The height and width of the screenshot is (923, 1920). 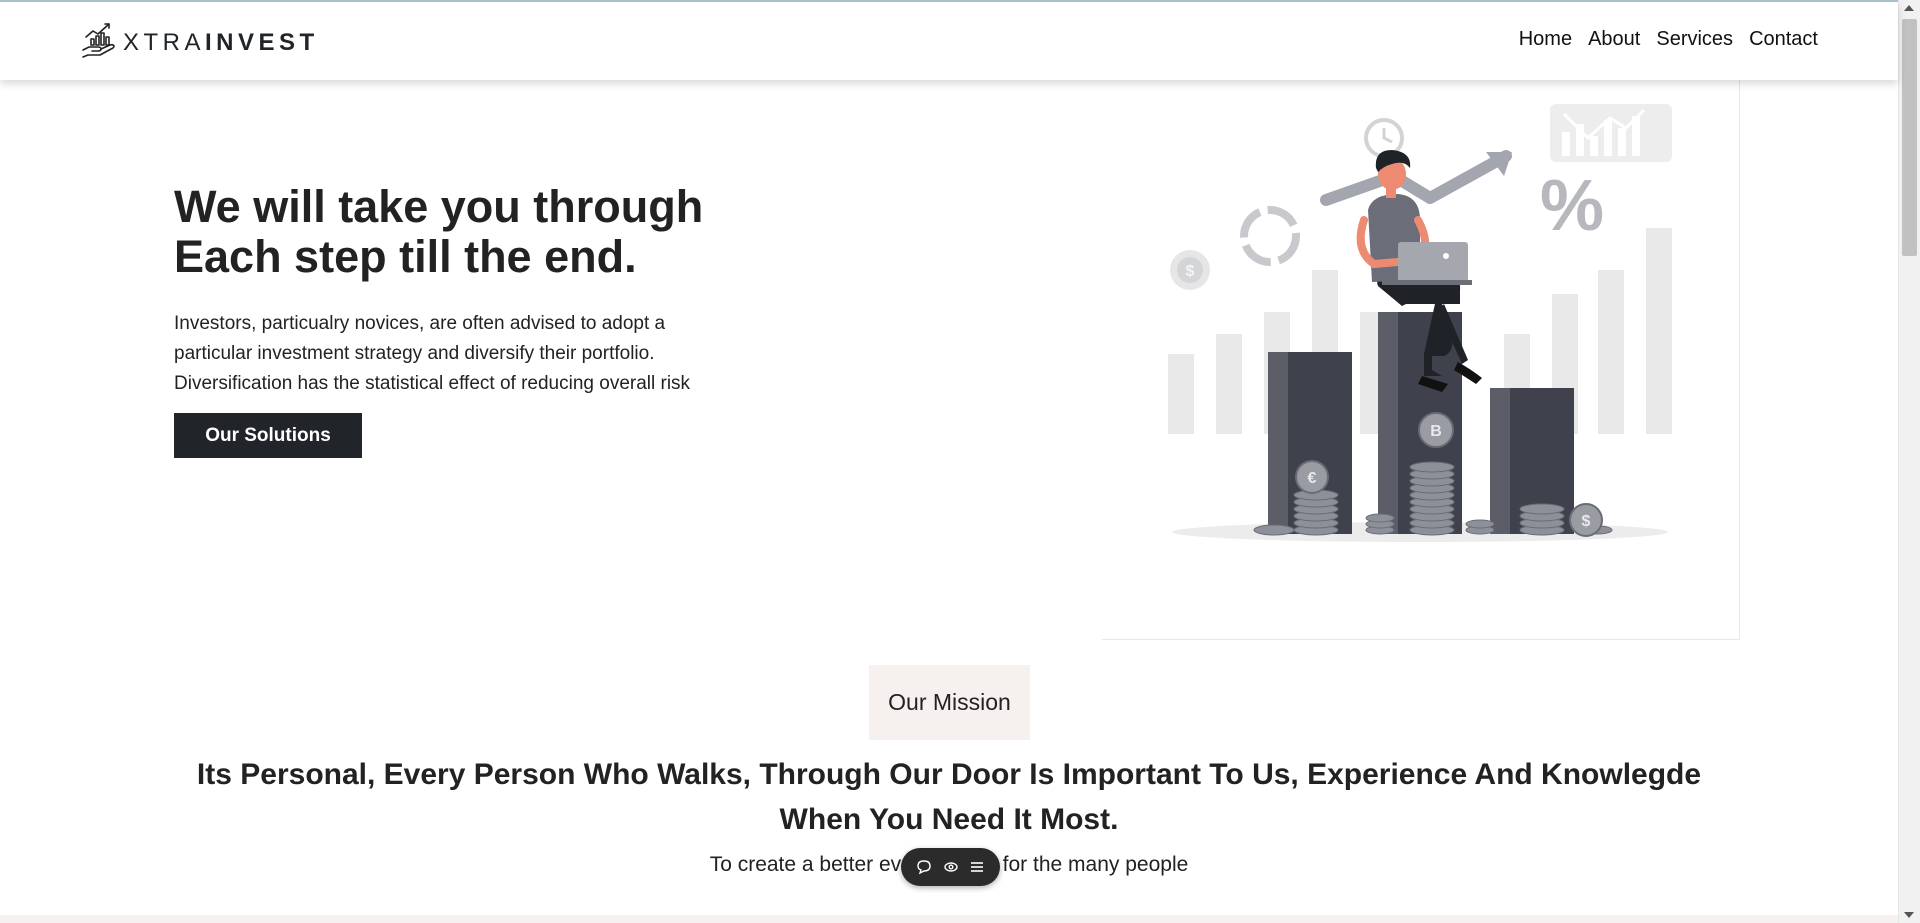 What do you see at coordinates (949, 819) in the screenshot?
I see `mission-heading-line2: When You Need It Most.` at bounding box center [949, 819].